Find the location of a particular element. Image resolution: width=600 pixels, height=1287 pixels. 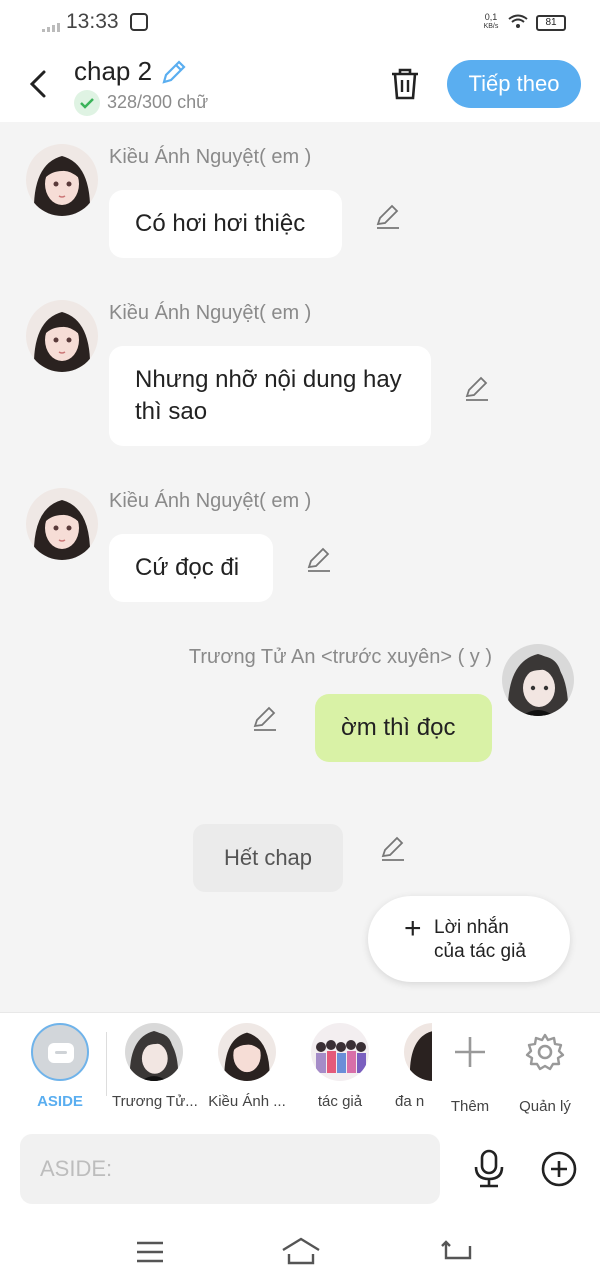

character-label: tác giả is located at coordinates (340, 1101).